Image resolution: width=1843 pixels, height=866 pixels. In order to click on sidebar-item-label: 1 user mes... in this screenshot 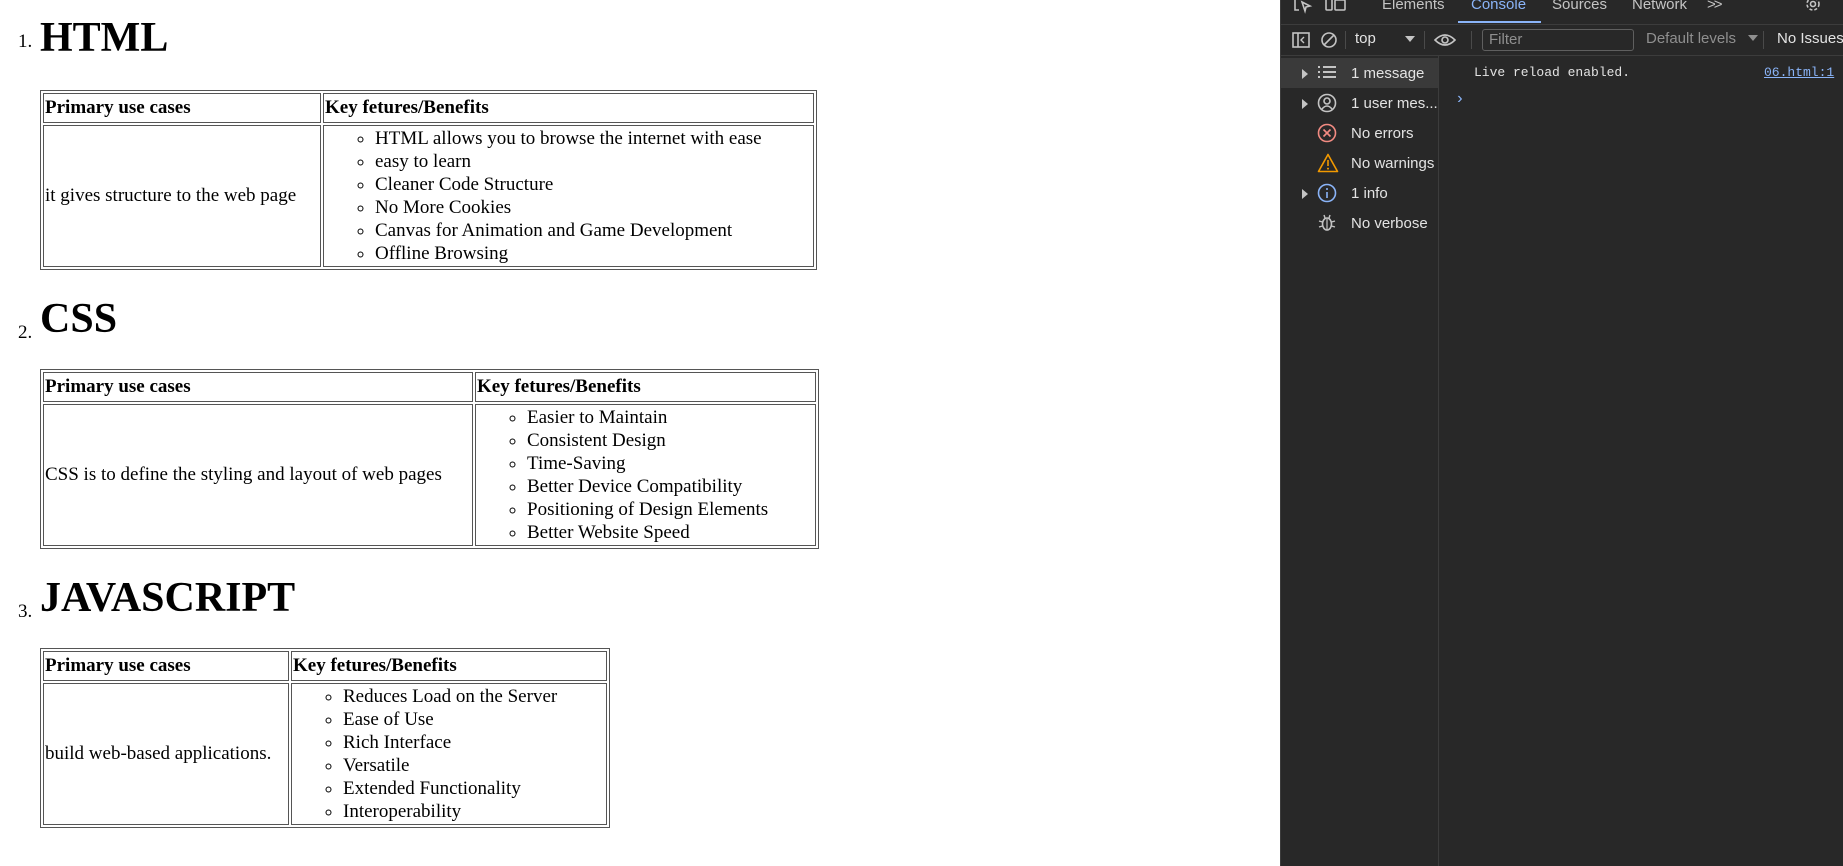, I will do `click(1394, 103)`.